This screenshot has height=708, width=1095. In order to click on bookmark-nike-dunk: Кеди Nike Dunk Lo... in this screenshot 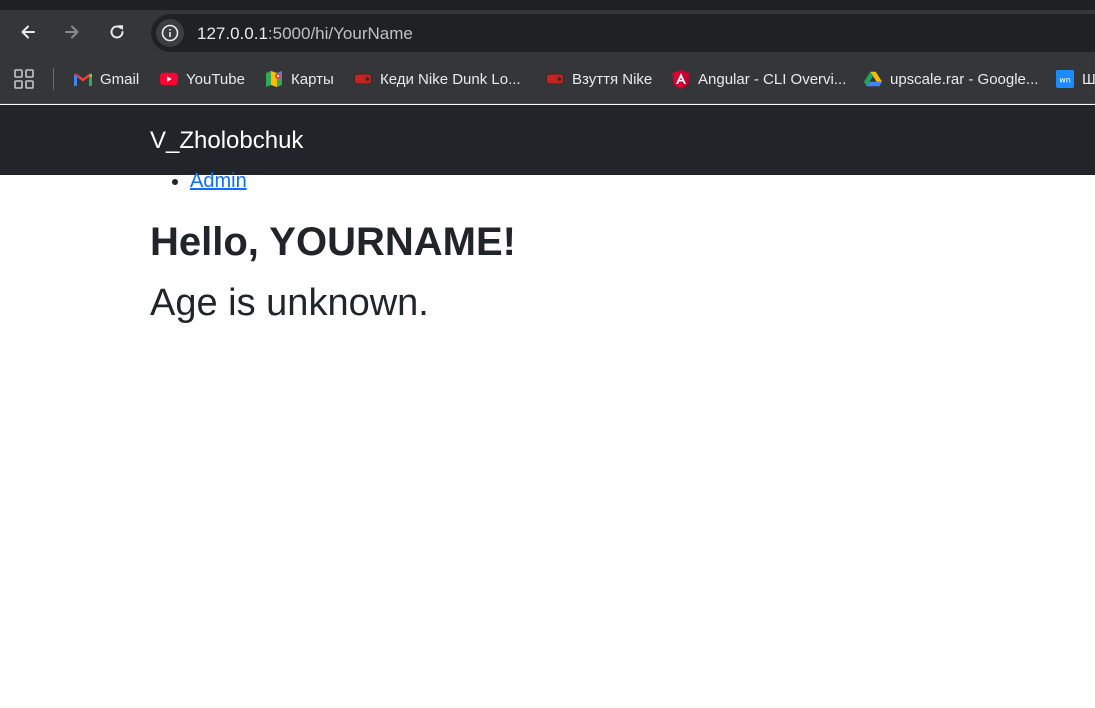, I will do `click(437, 79)`.